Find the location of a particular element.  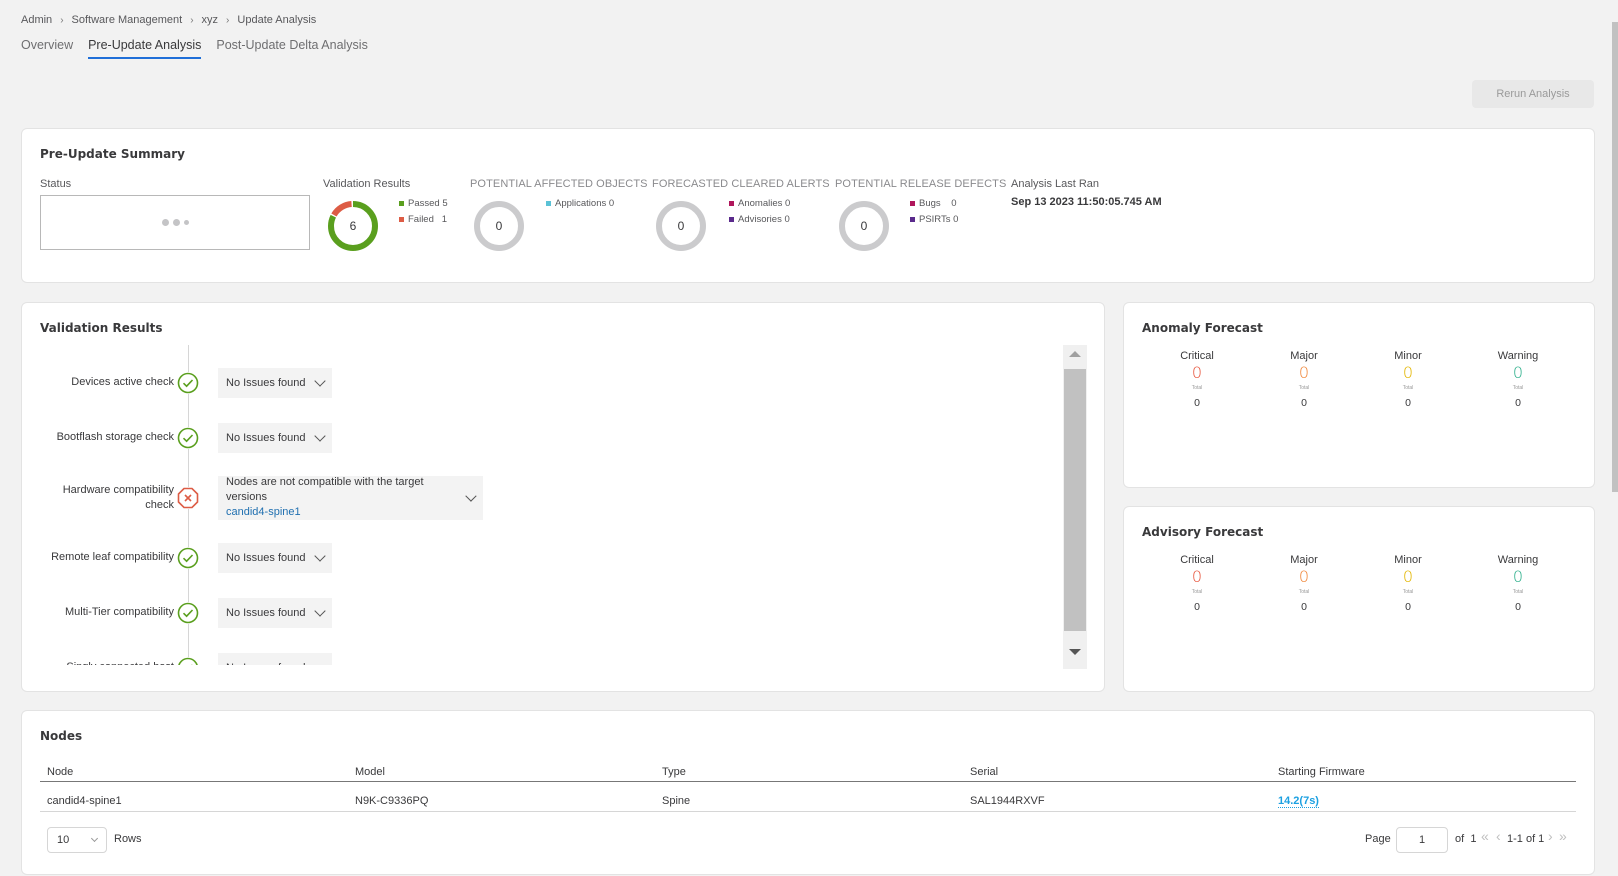

chevron-right-icon: › is located at coordinates (192, 20).